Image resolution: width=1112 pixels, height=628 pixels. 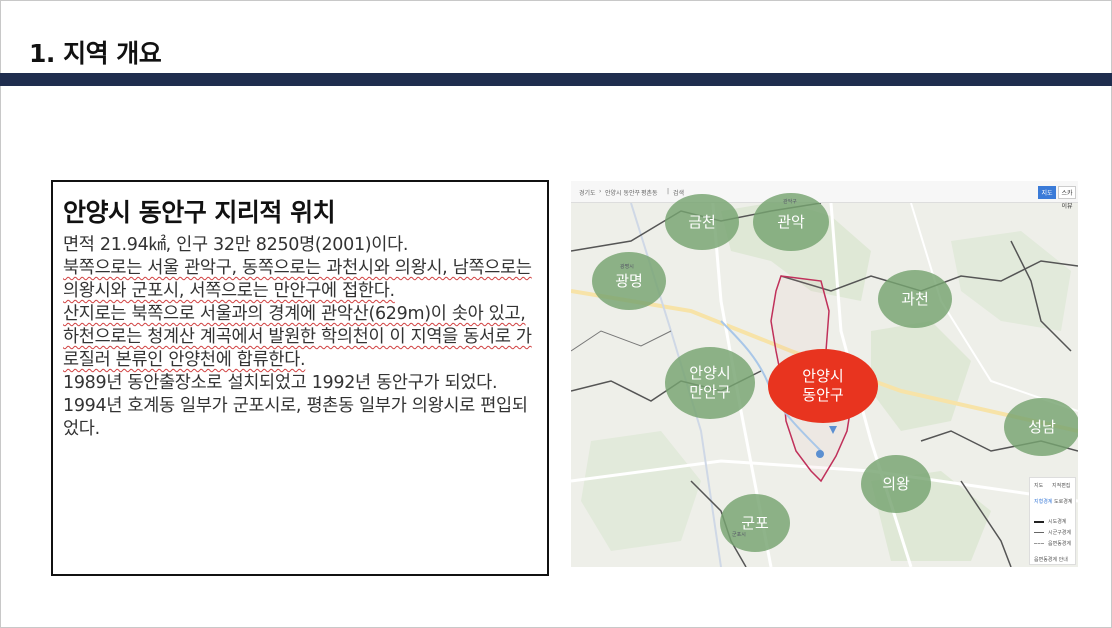 I want to click on region-manan-gu: 안양시 만안구, so click(x=710, y=383).